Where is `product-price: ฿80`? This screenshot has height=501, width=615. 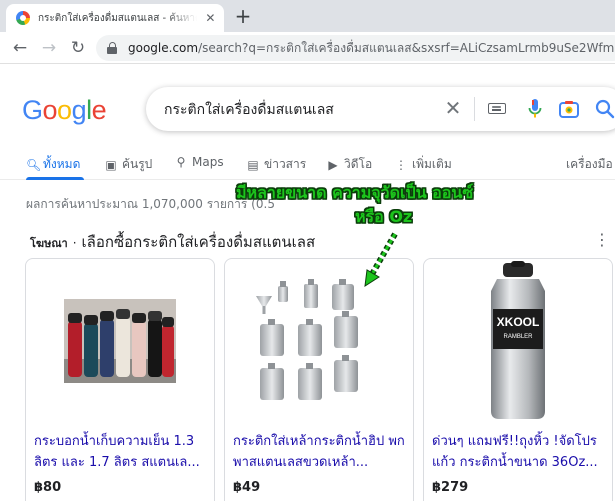
product-price: ฿80 is located at coordinates (48, 487).